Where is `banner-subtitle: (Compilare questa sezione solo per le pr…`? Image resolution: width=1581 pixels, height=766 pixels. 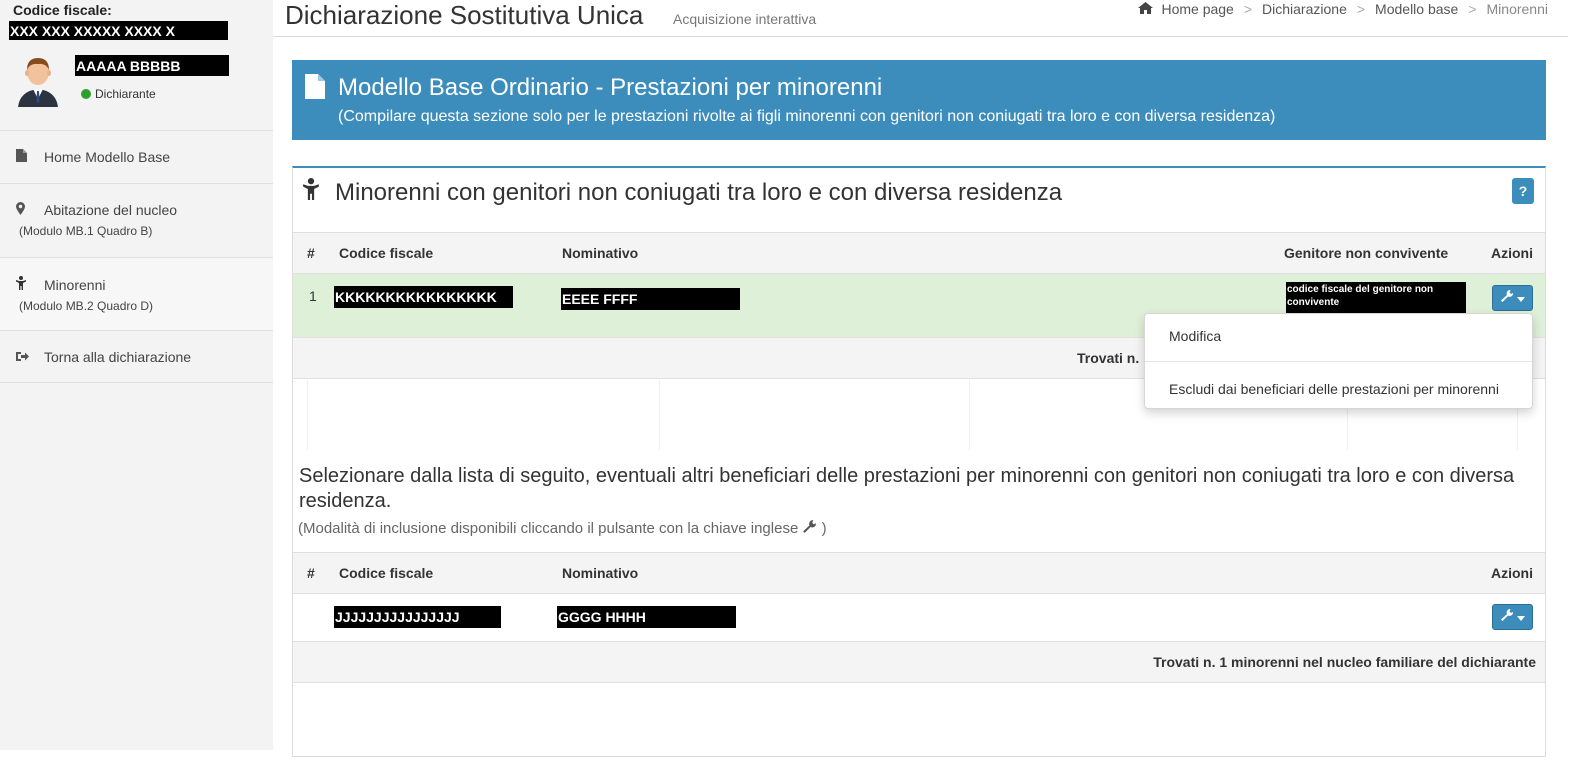 banner-subtitle: (Compilare questa sezione solo per le pr… is located at coordinates (807, 116).